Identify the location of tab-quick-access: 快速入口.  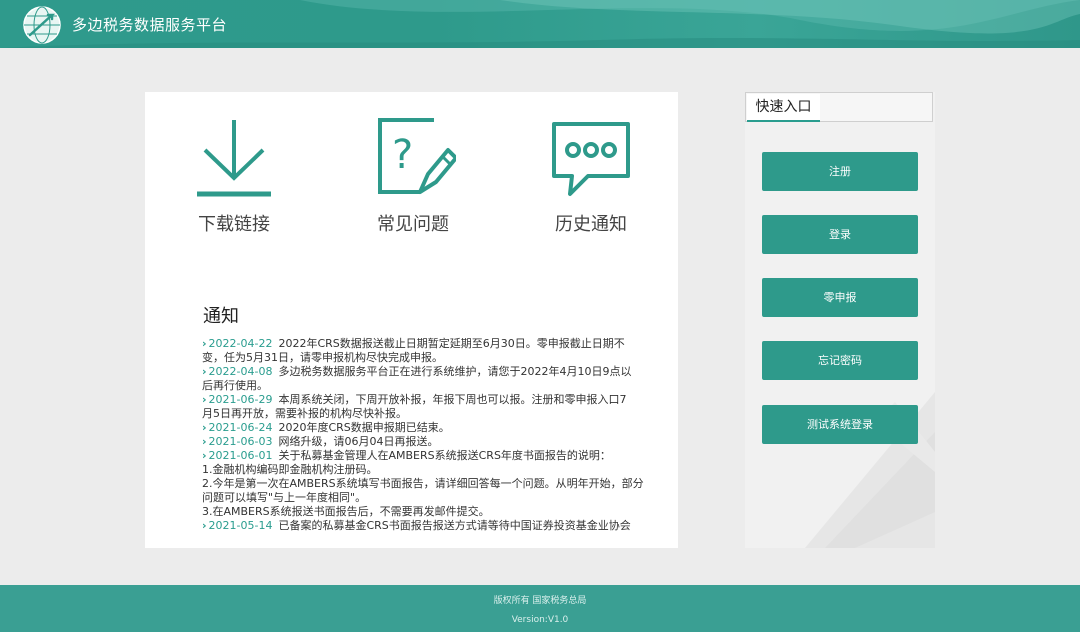
(783, 108).